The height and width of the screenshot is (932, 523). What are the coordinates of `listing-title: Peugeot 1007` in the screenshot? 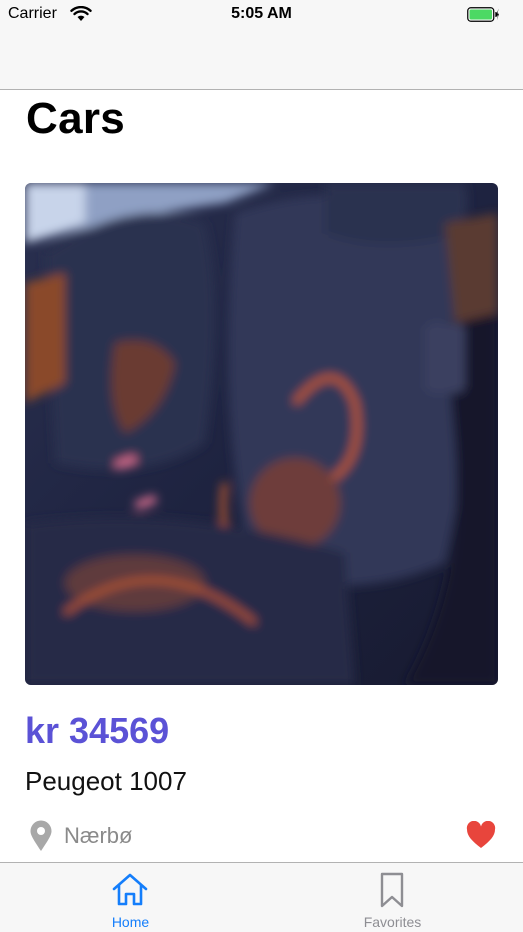 It's located at (106, 781).